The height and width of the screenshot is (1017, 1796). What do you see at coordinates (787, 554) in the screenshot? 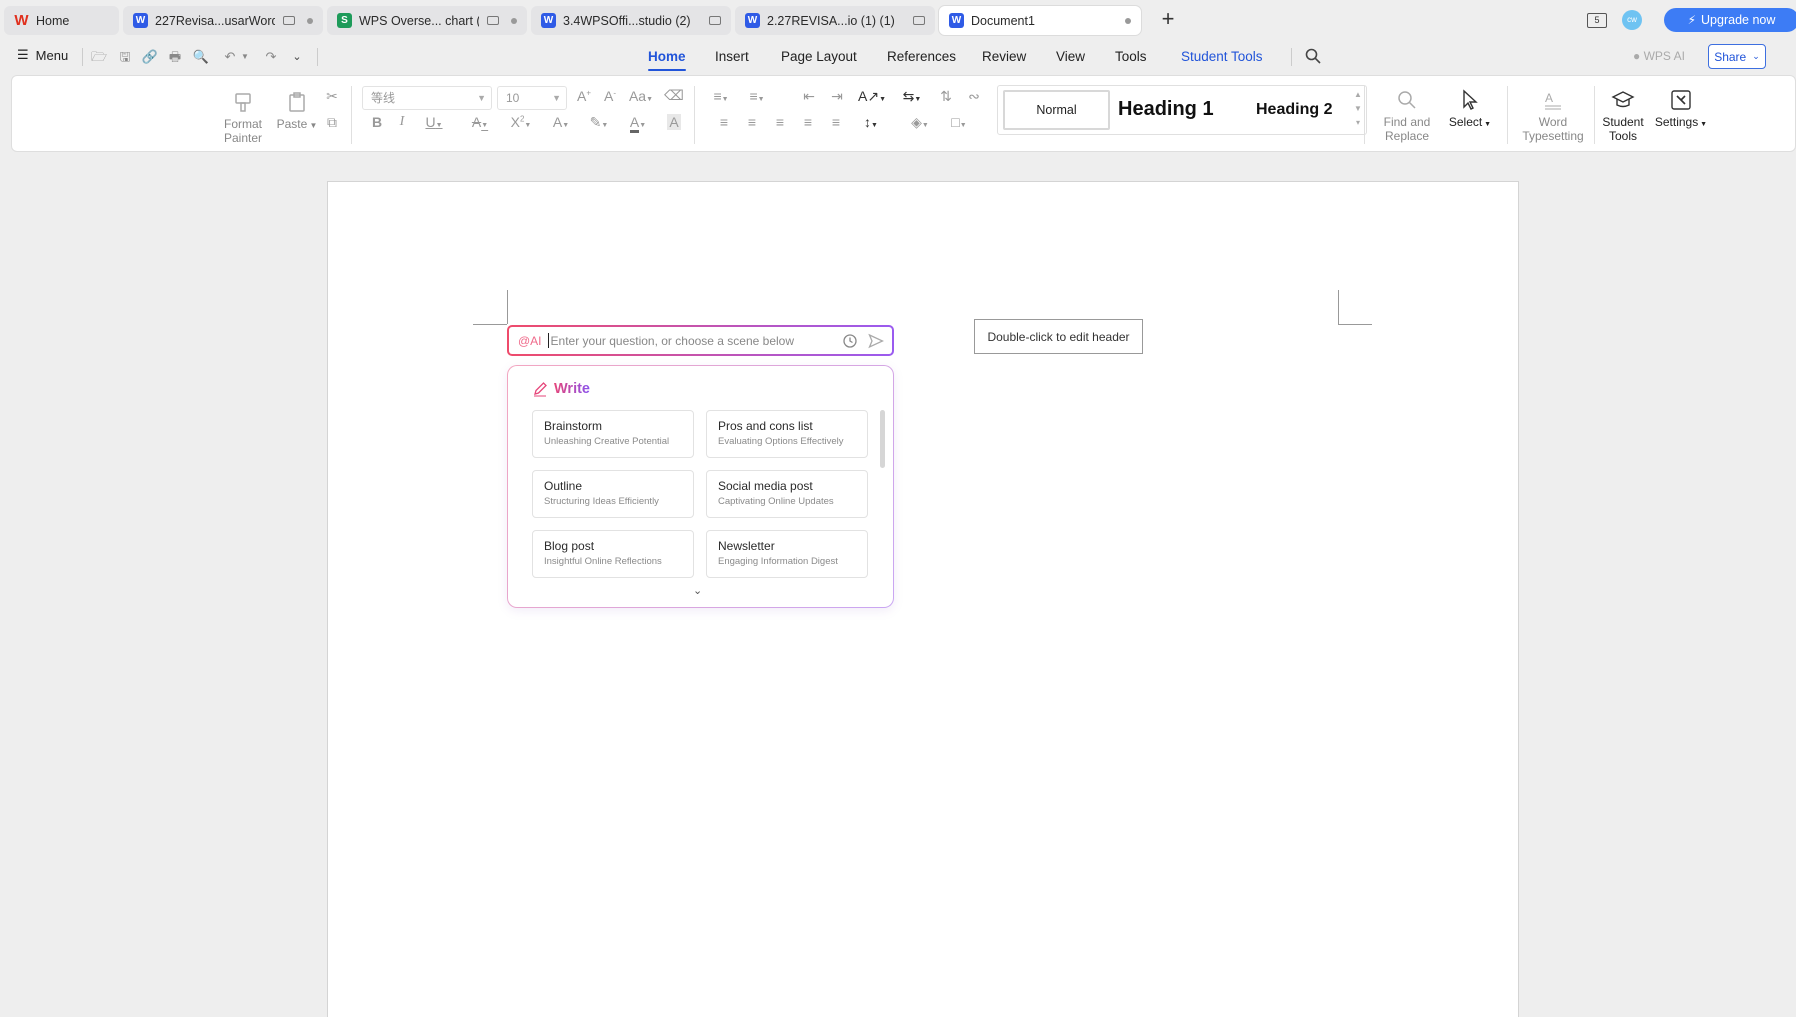
I see `scene-card-newsletter: Newsletter Engaging Information Digest` at bounding box center [787, 554].